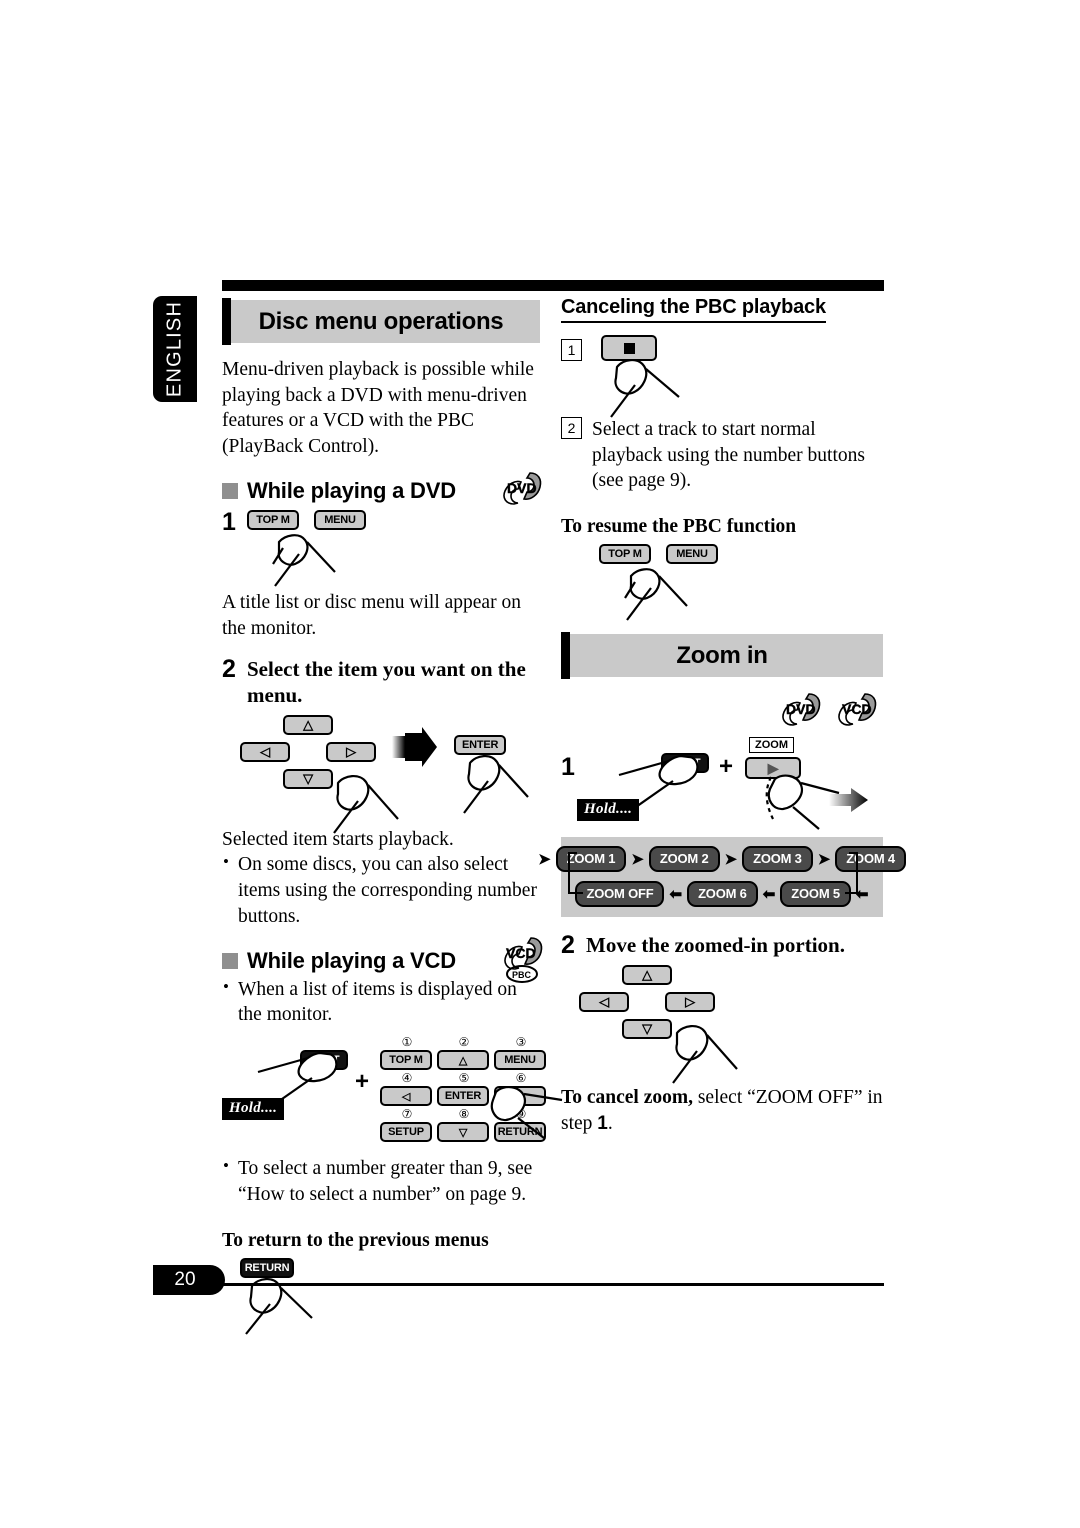  I want to click on key-zoom-right: ▶, so click(773, 768).